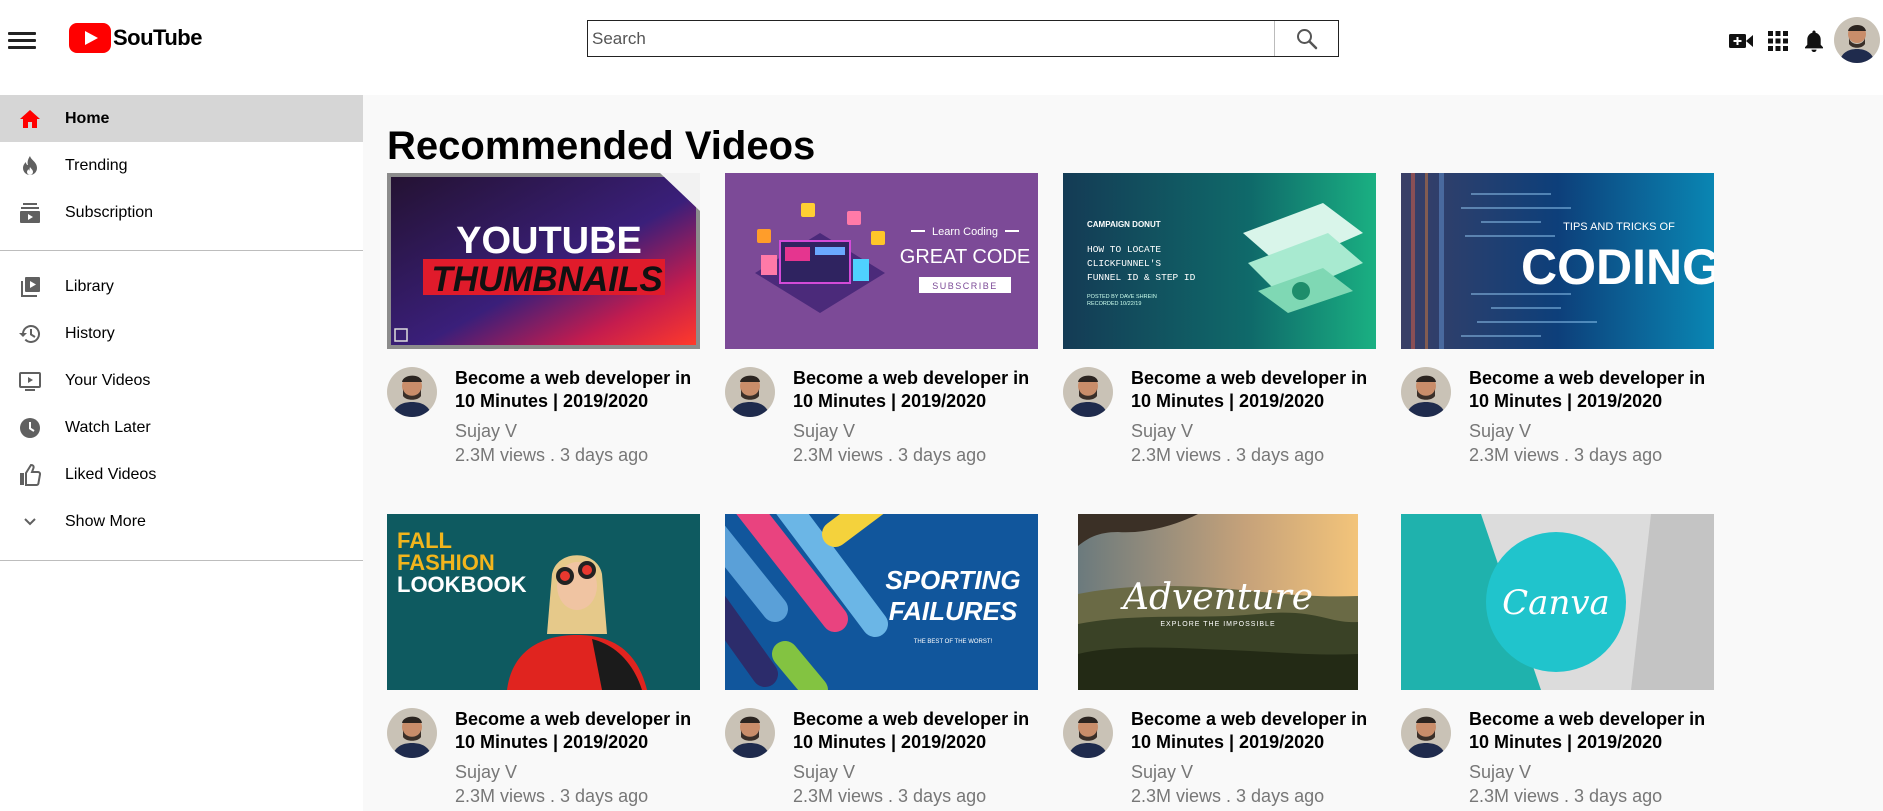 The width and height of the screenshot is (1883, 811). I want to click on sidebar-item-library: Library, so click(181, 286).